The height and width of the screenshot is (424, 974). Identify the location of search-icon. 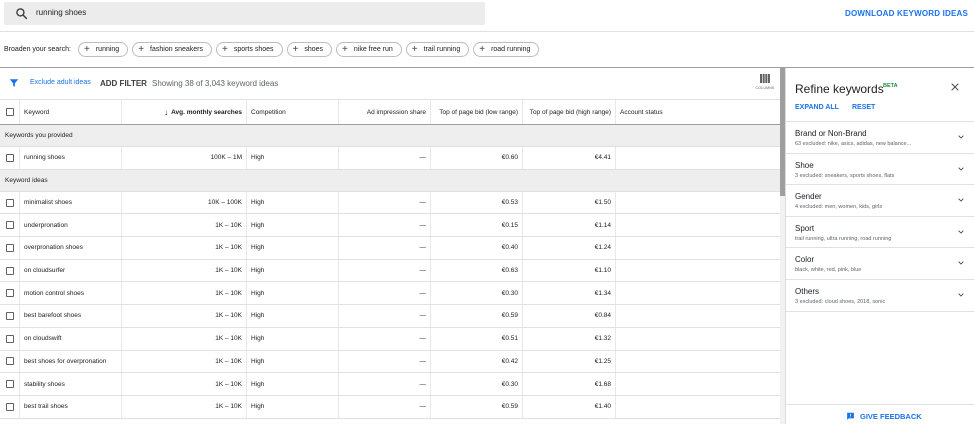
(22, 14).